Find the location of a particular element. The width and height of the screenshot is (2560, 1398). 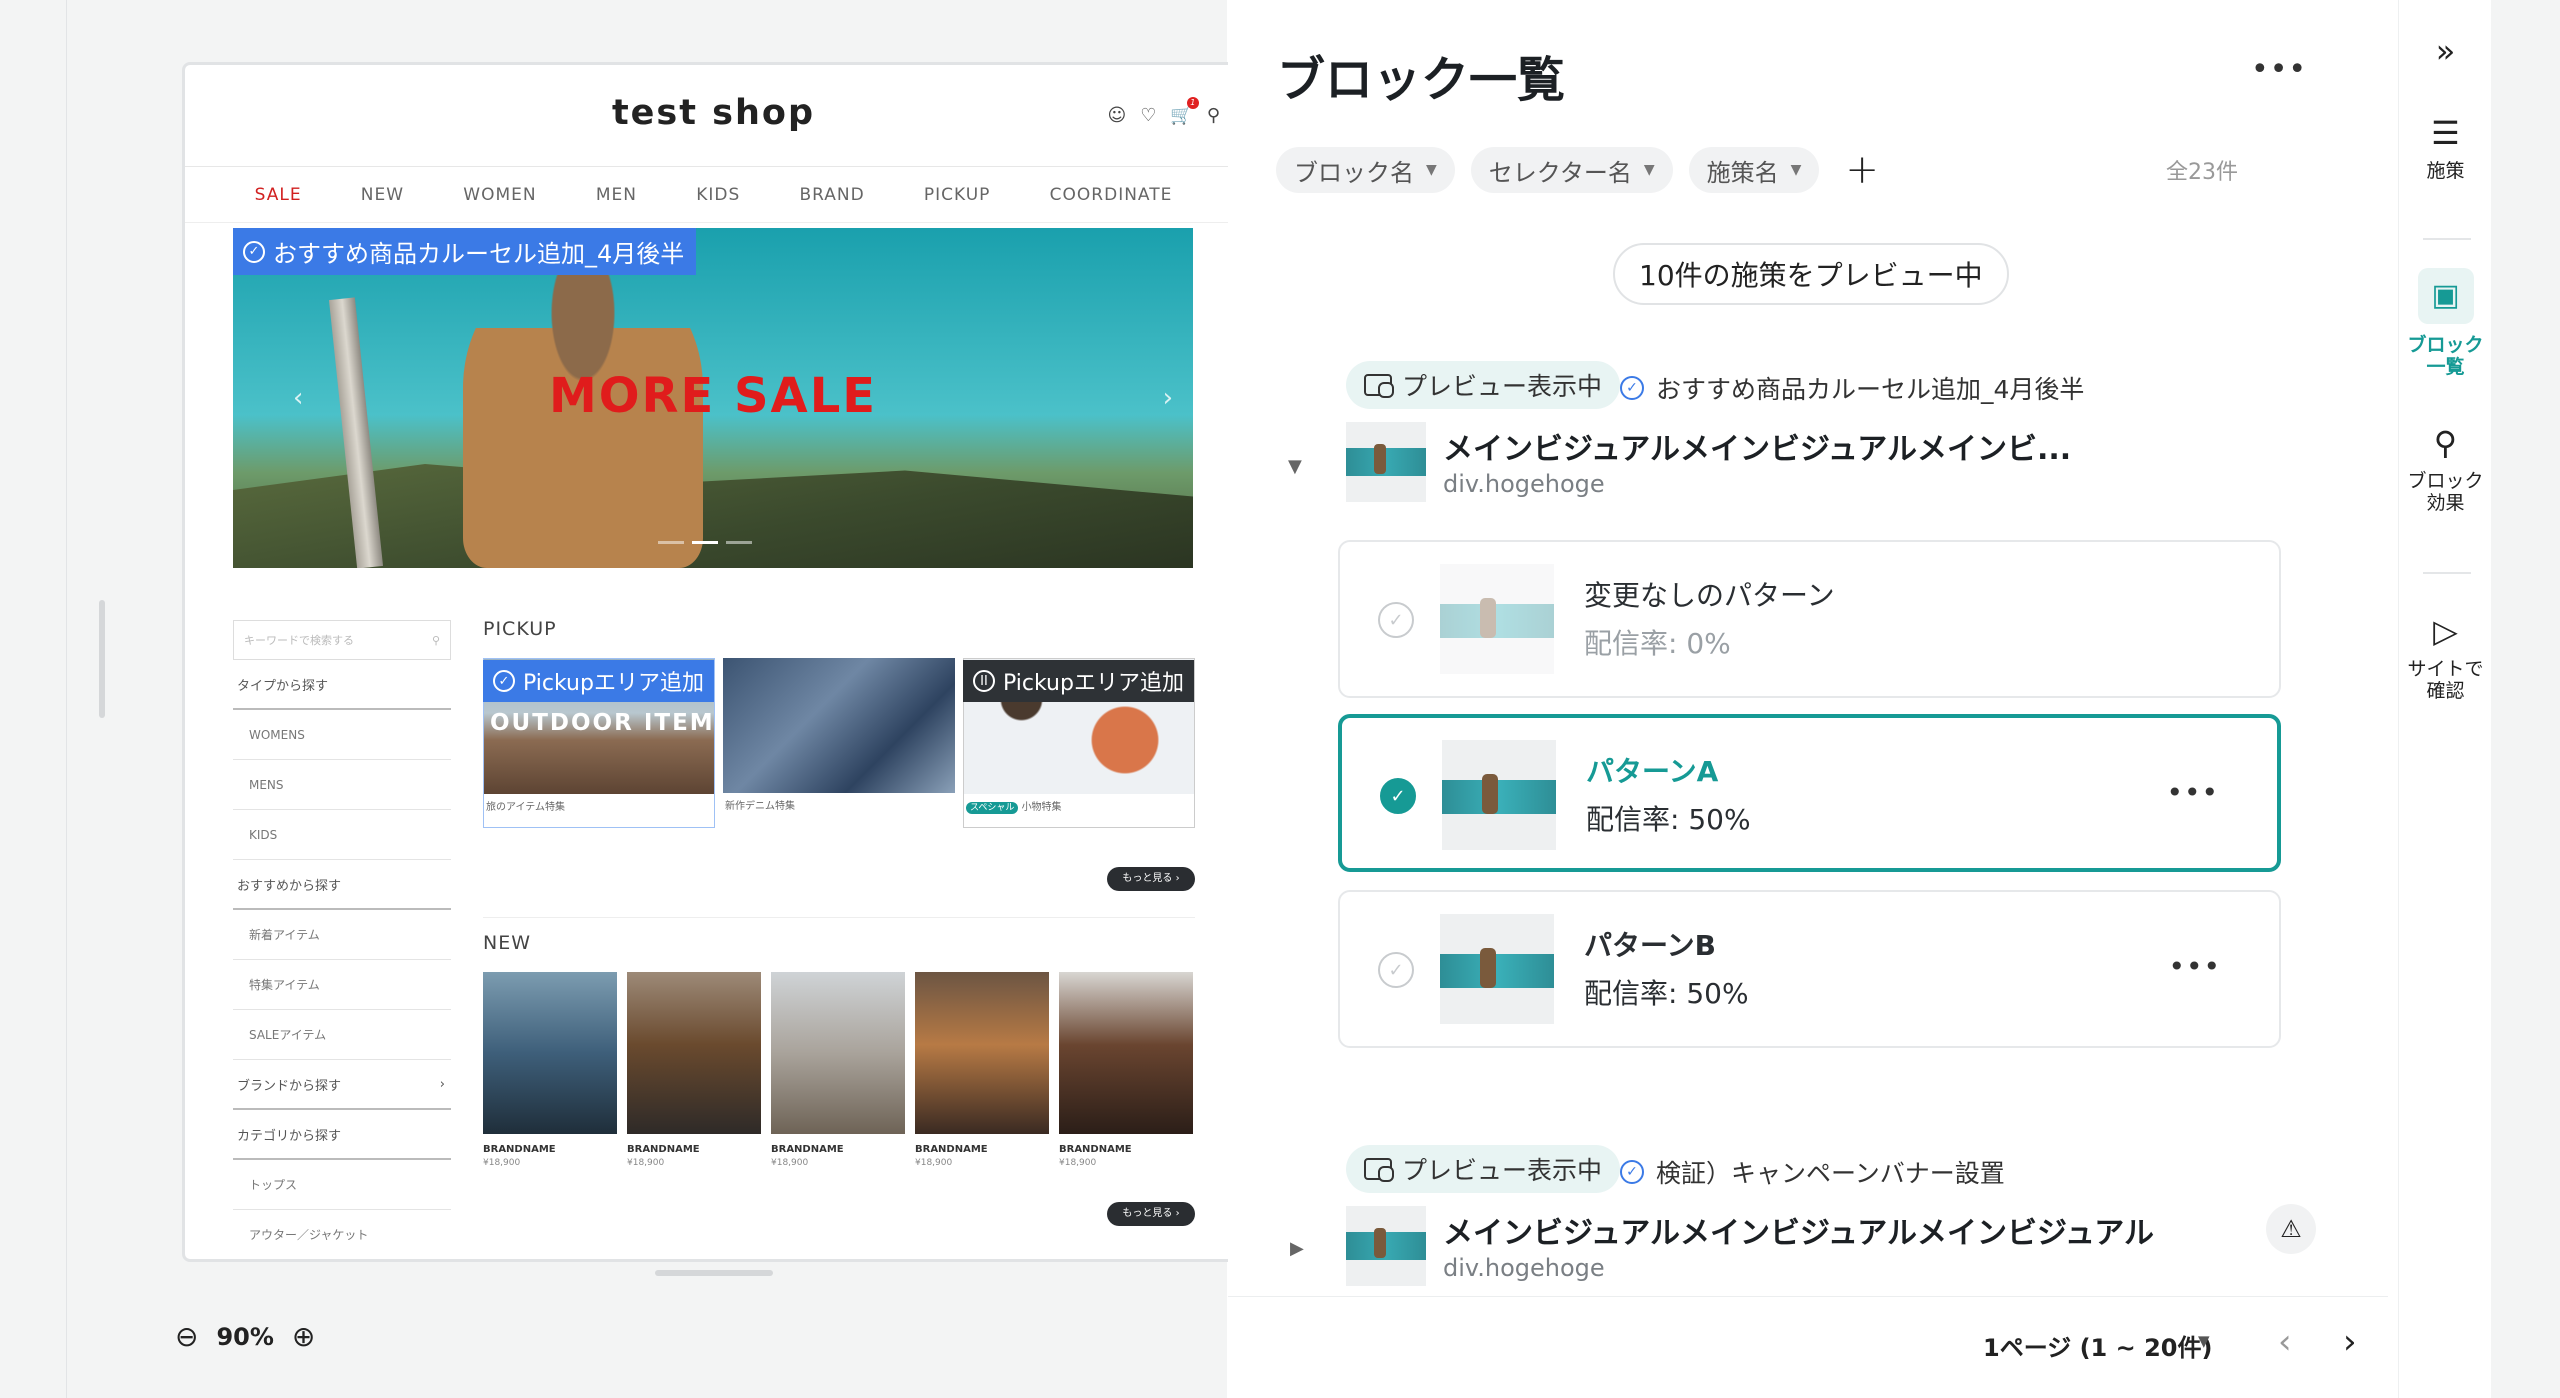

shop-side-item: アウター／ジャケット is located at coordinates (342, 1234).